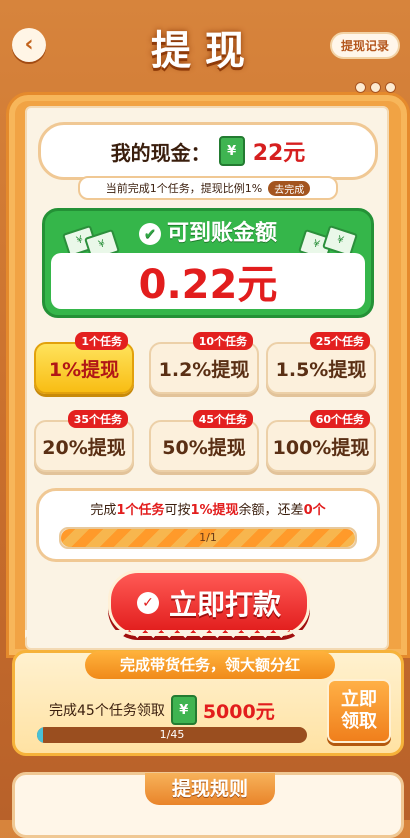 This screenshot has width=410, height=838. Describe the element at coordinates (160, 152) in the screenshot. I see `cash-label: 我的现金：` at that location.